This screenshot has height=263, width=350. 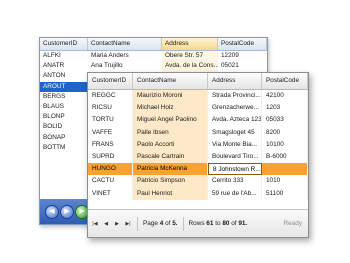 I want to click on back-header-address: Address, so click(x=190, y=44).